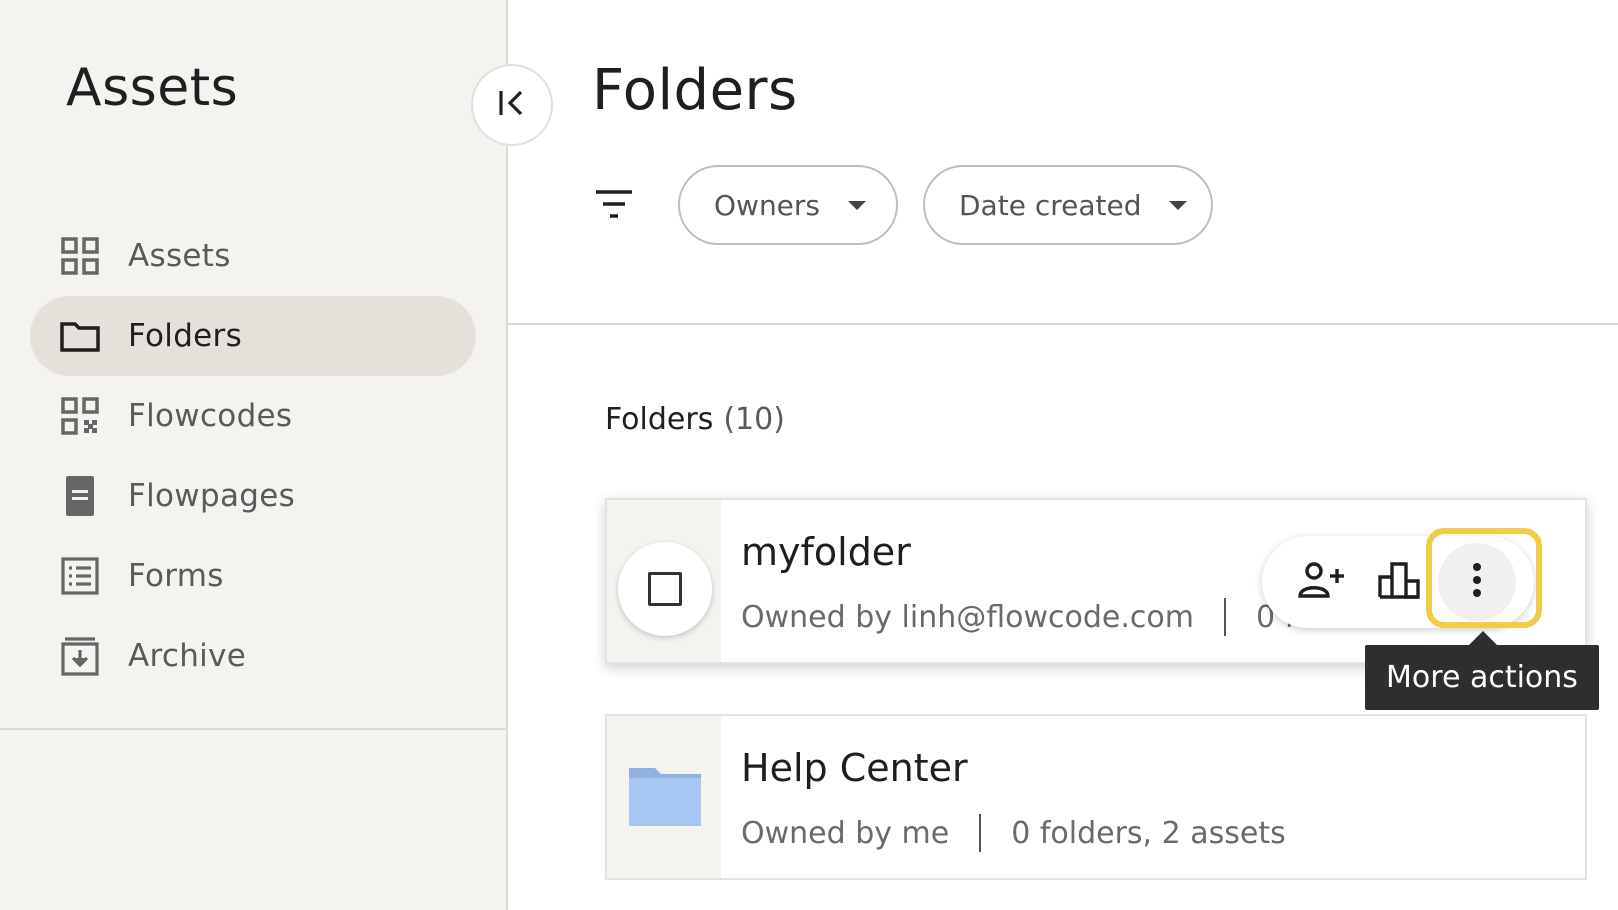 This screenshot has width=1618, height=910. Describe the element at coordinates (695, 90) in the screenshot. I see `page-title: Folders` at that location.